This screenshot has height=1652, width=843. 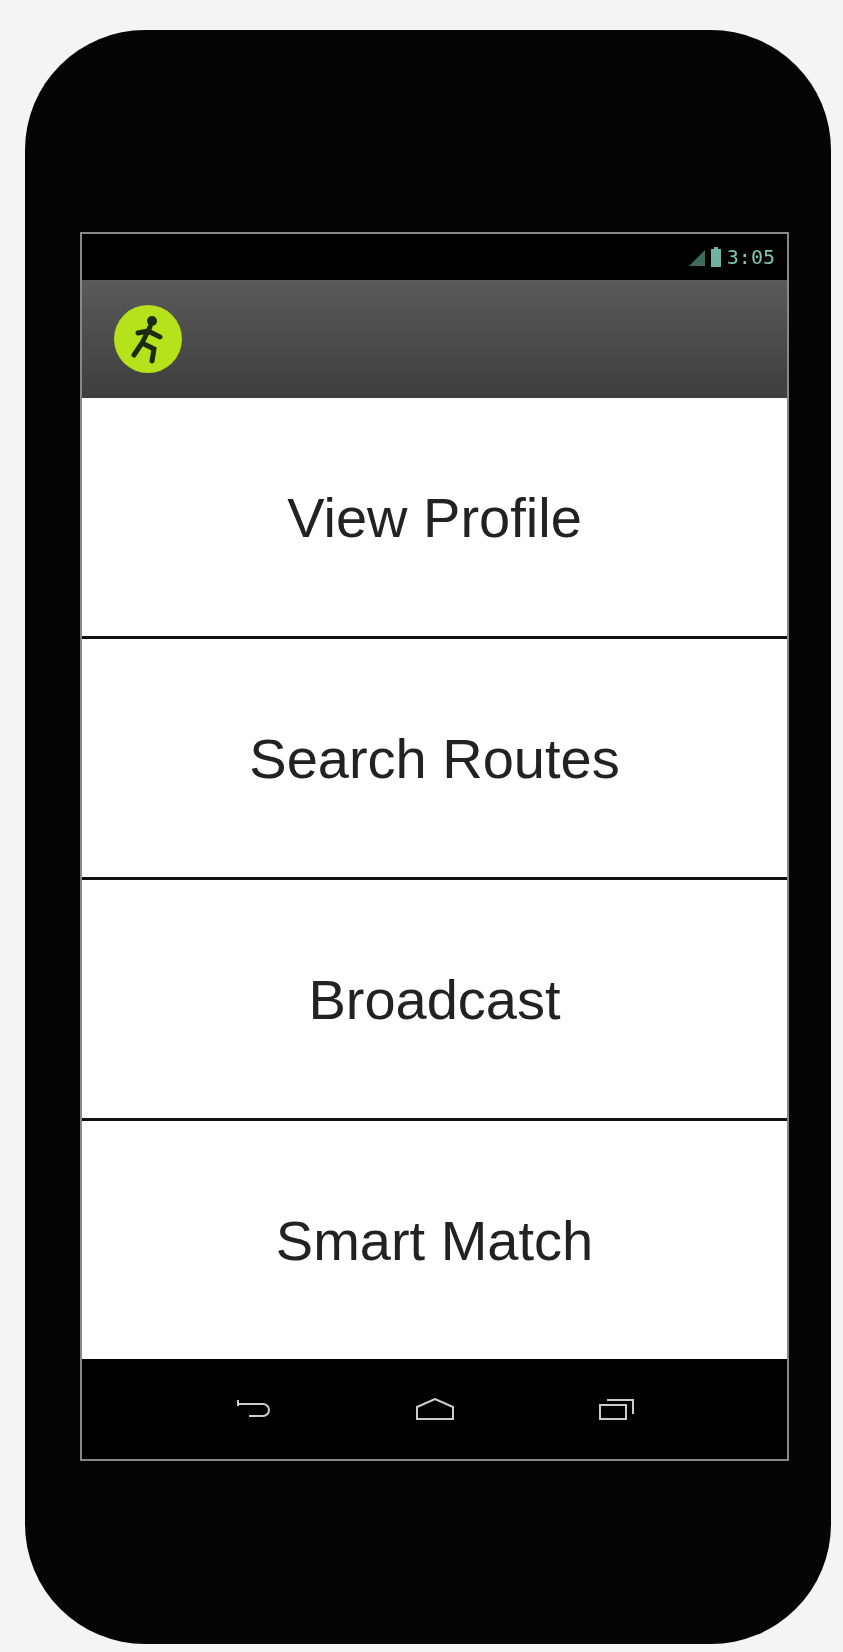 What do you see at coordinates (434, 999) in the screenshot?
I see `menu-item: Broadcast` at bounding box center [434, 999].